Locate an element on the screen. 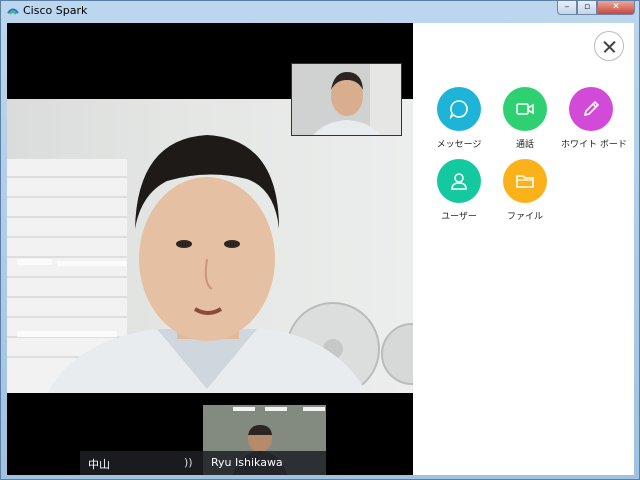 This screenshot has width=640, height=480. window-title: Cisco Spark is located at coordinates (55, 10).